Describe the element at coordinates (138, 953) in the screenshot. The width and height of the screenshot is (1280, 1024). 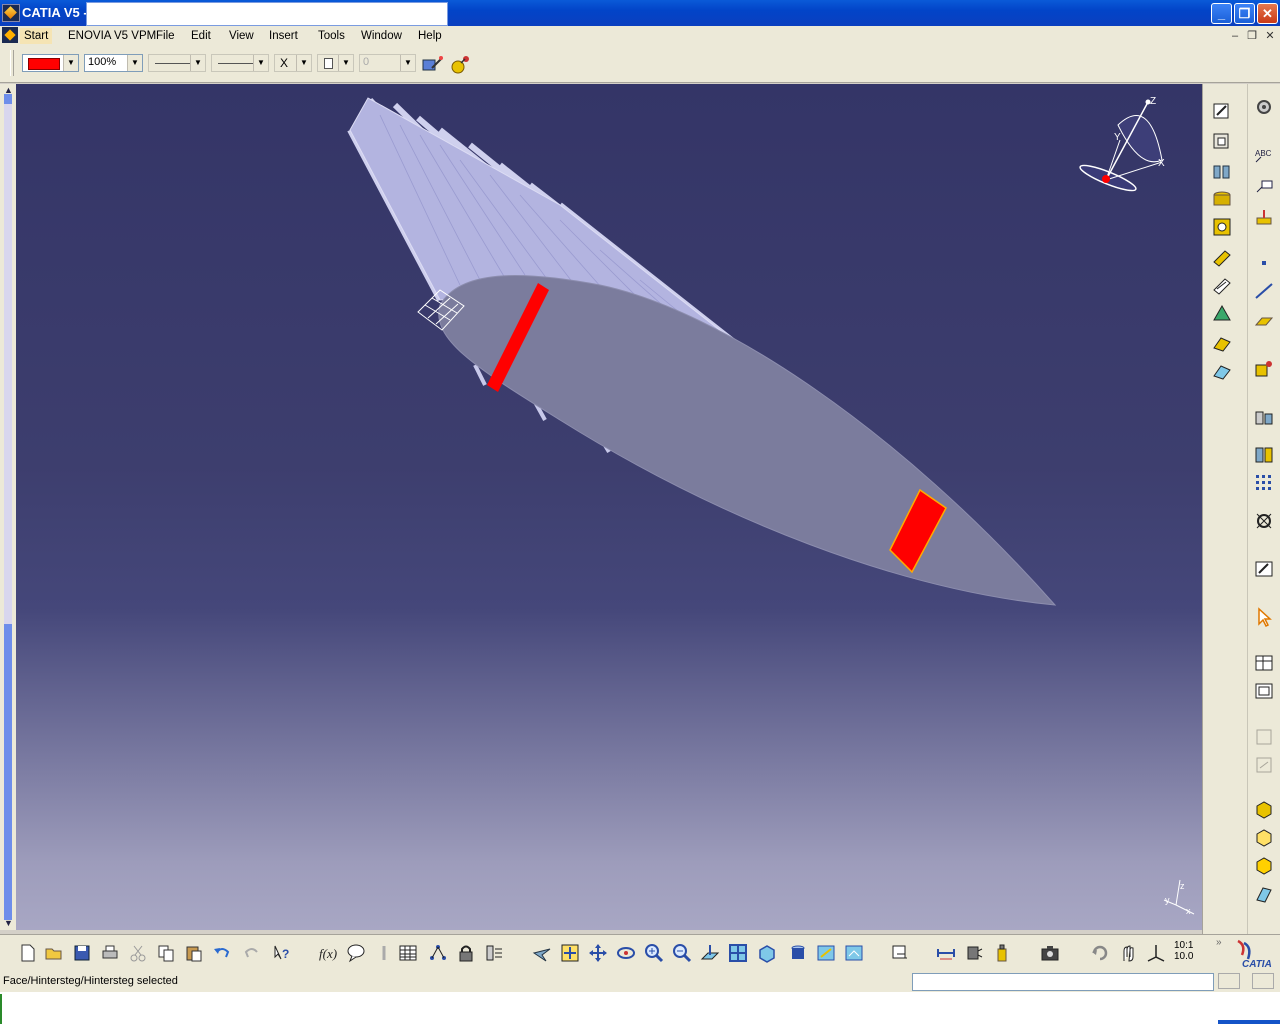
I see `cut-icon` at that location.